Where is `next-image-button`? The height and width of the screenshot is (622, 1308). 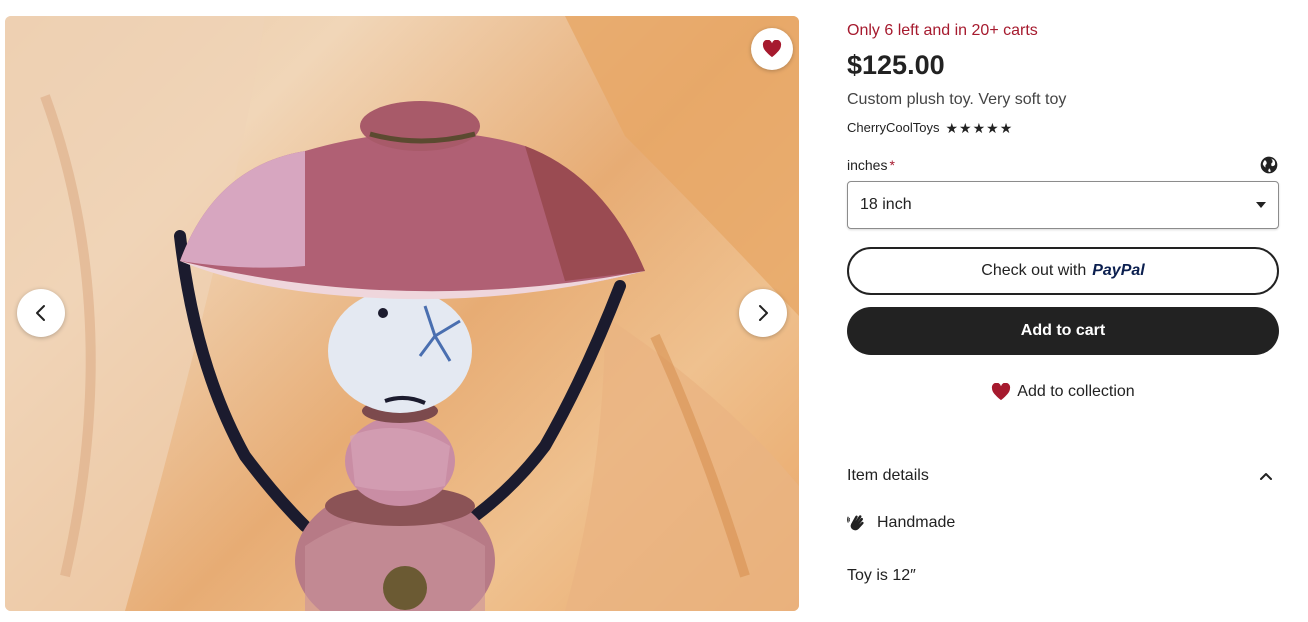 next-image-button is located at coordinates (763, 313).